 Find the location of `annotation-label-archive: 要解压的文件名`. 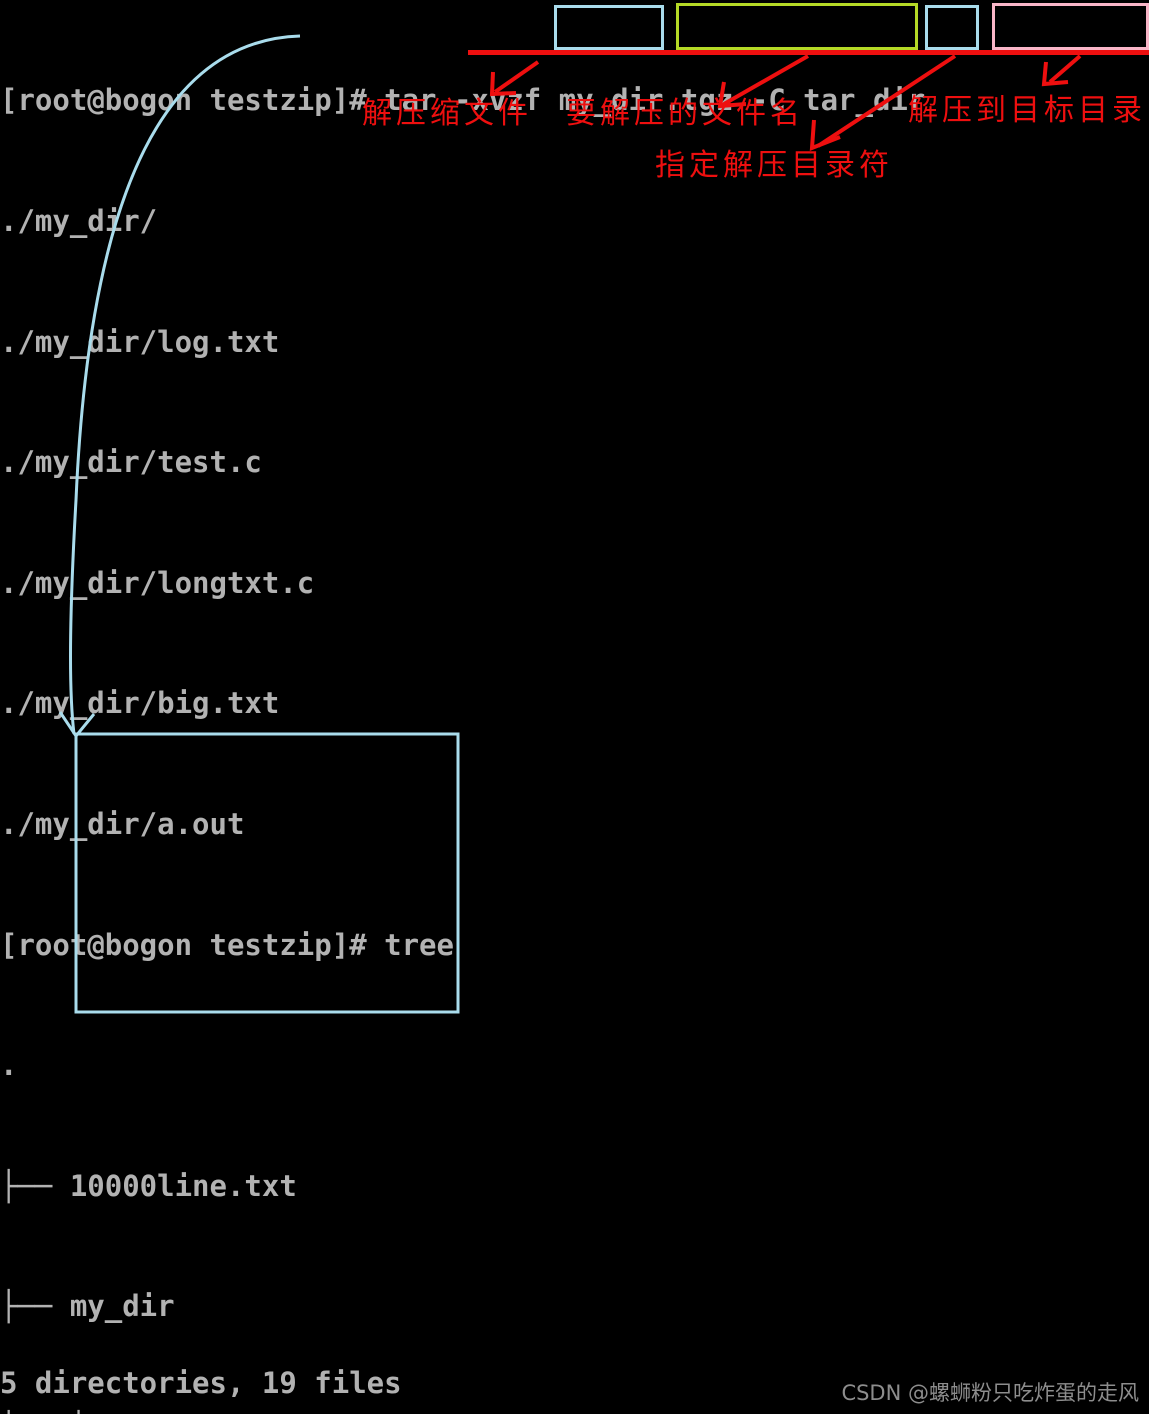

annotation-label-archive: 要解压的文件名 is located at coordinates (685, 113).